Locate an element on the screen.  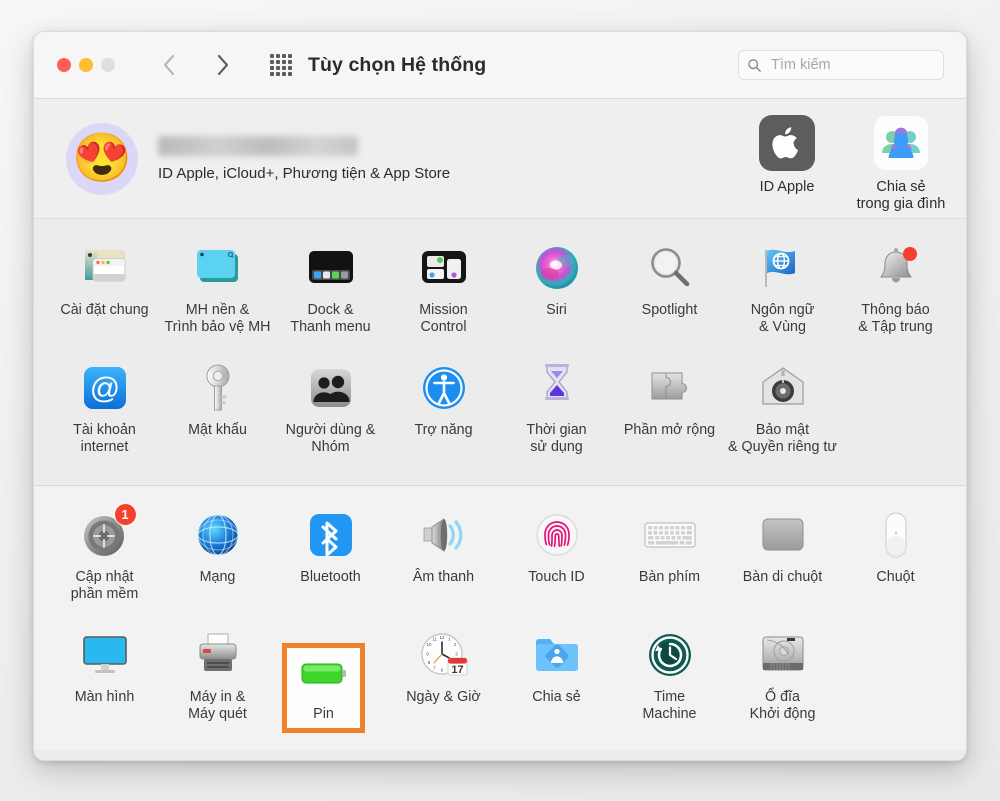
svg-text: 11 is located at coordinates (434, 639).